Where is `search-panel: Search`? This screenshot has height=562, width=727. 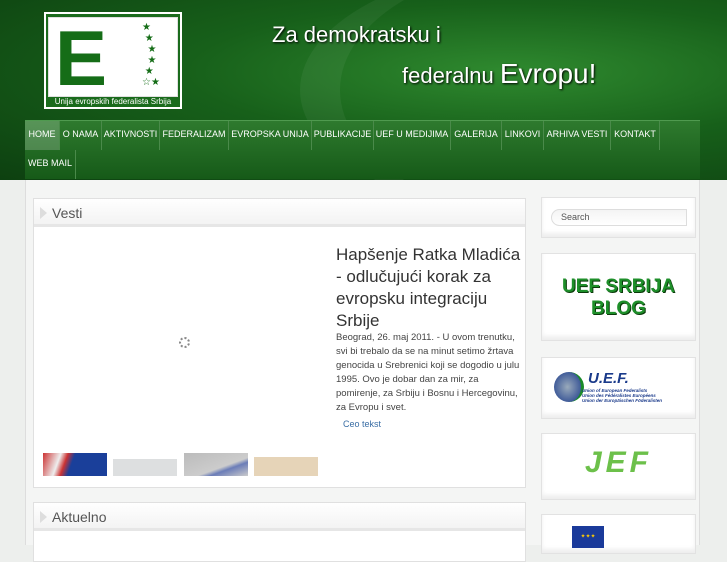 search-panel: Search is located at coordinates (618, 217).